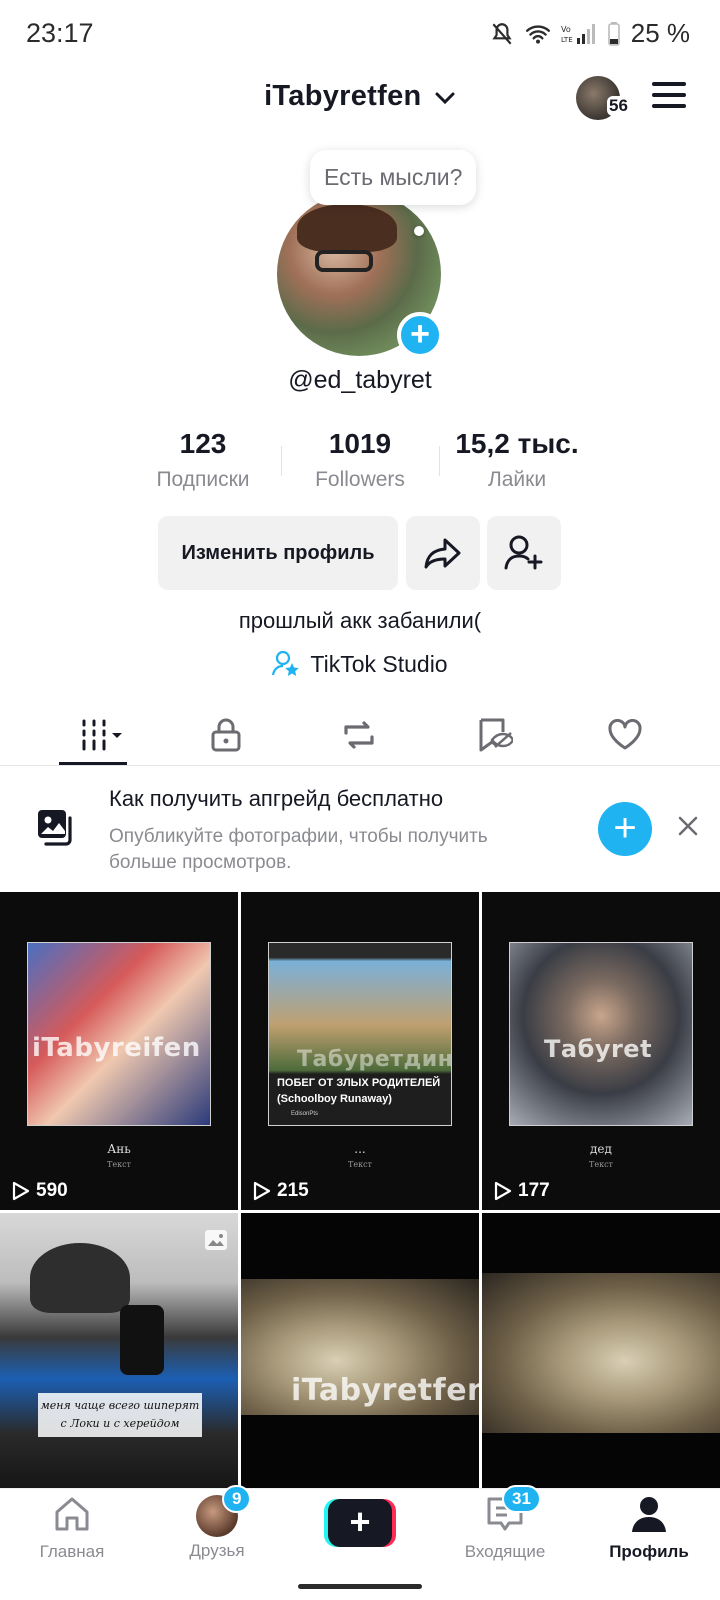 Image resolution: width=720 pixels, height=1600 pixels. What do you see at coordinates (360, 666) in the screenshot?
I see `tiktok-studio-link: TikTok Studio` at bounding box center [360, 666].